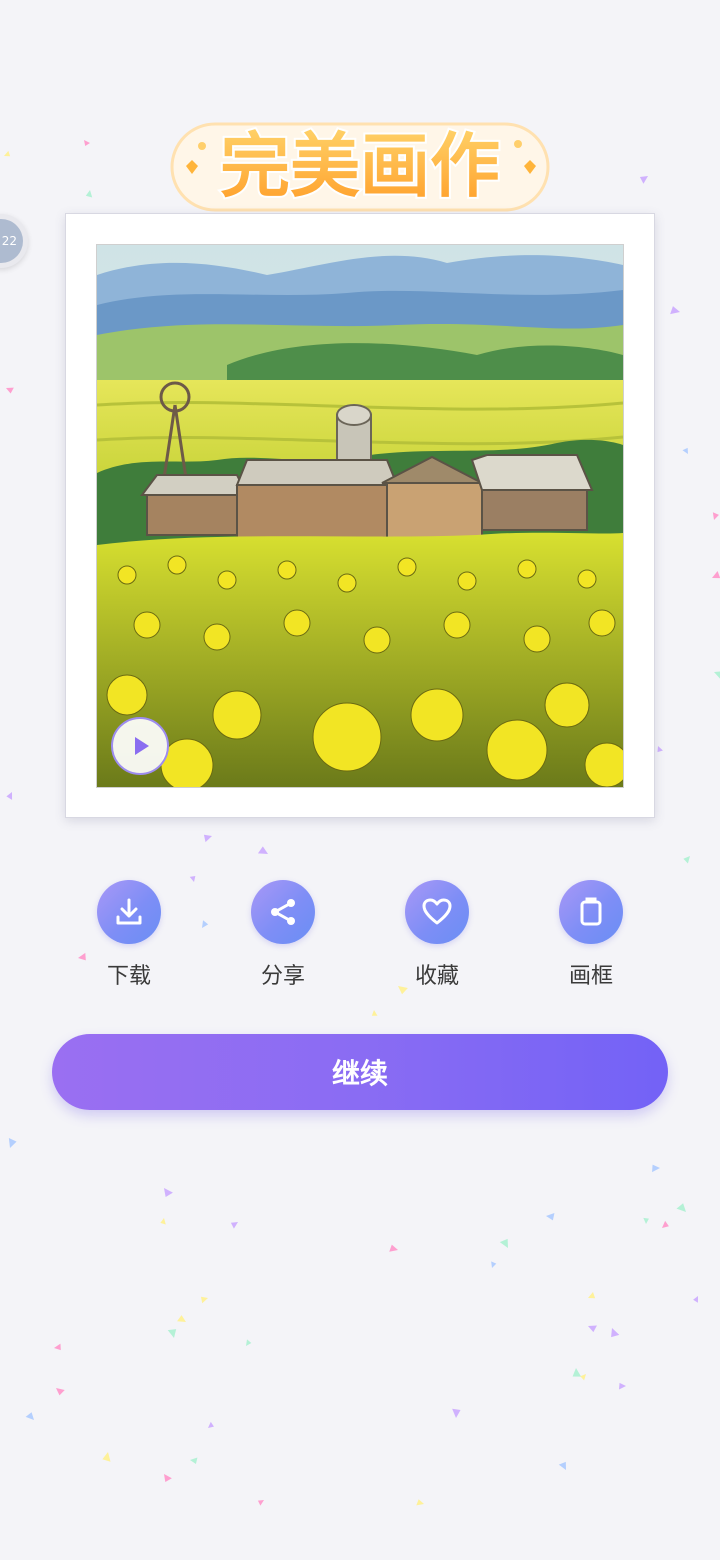  What do you see at coordinates (360, 1072) in the screenshot?
I see `continue-button: 继续` at bounding box center [360, 1072].